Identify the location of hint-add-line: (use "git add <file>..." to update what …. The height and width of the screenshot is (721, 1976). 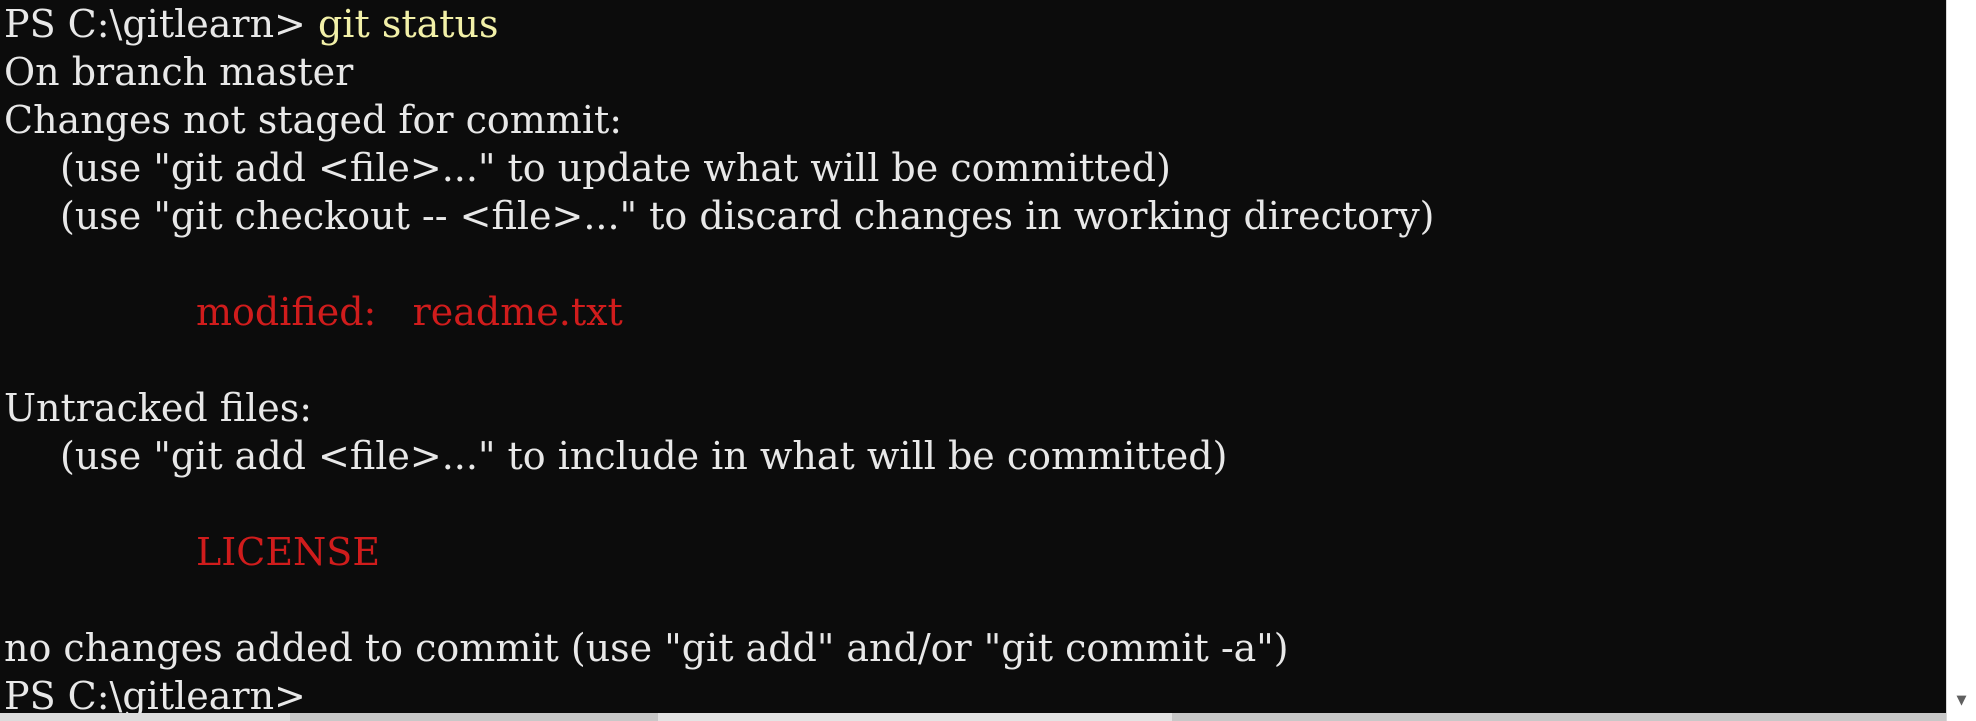
(615, 168).